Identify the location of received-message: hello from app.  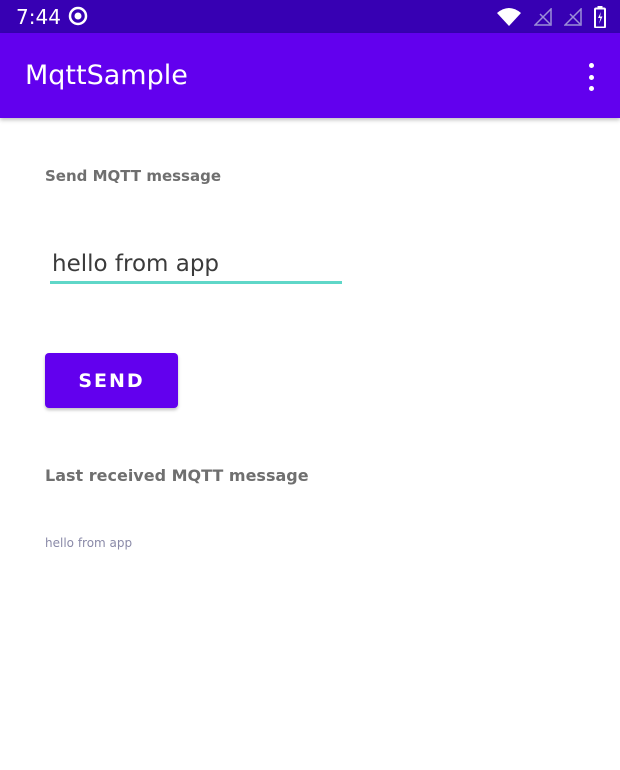
(89, 543).